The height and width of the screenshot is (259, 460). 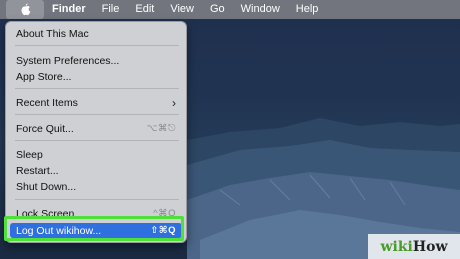 I want to click on watermark-part2: How, so click(x=430, y=246).